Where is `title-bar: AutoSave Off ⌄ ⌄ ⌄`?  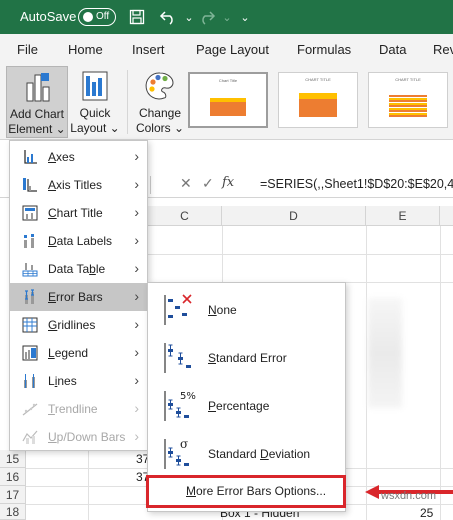
title-bar: AutoSave Off ⌄ ⌄ ⌄ is located at coordinates (226, 17).